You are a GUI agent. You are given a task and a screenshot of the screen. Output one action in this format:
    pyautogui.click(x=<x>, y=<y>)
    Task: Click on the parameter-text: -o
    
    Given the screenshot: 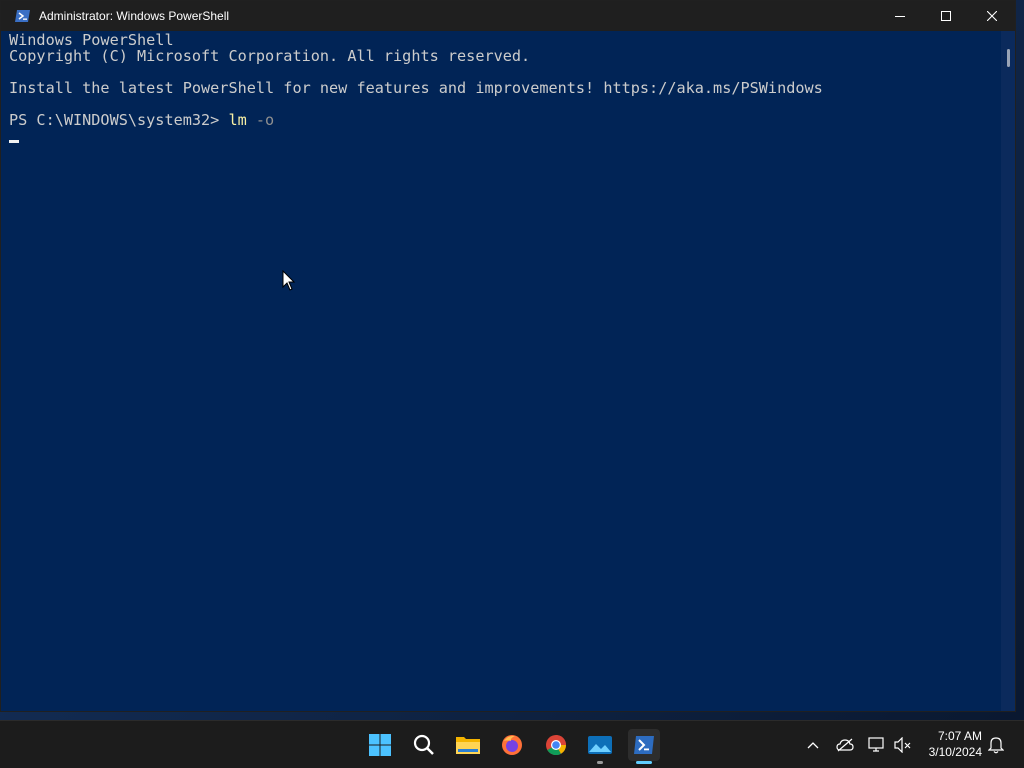 What is the action you would take?
    pyautogui.click(x=260, y=120)
    